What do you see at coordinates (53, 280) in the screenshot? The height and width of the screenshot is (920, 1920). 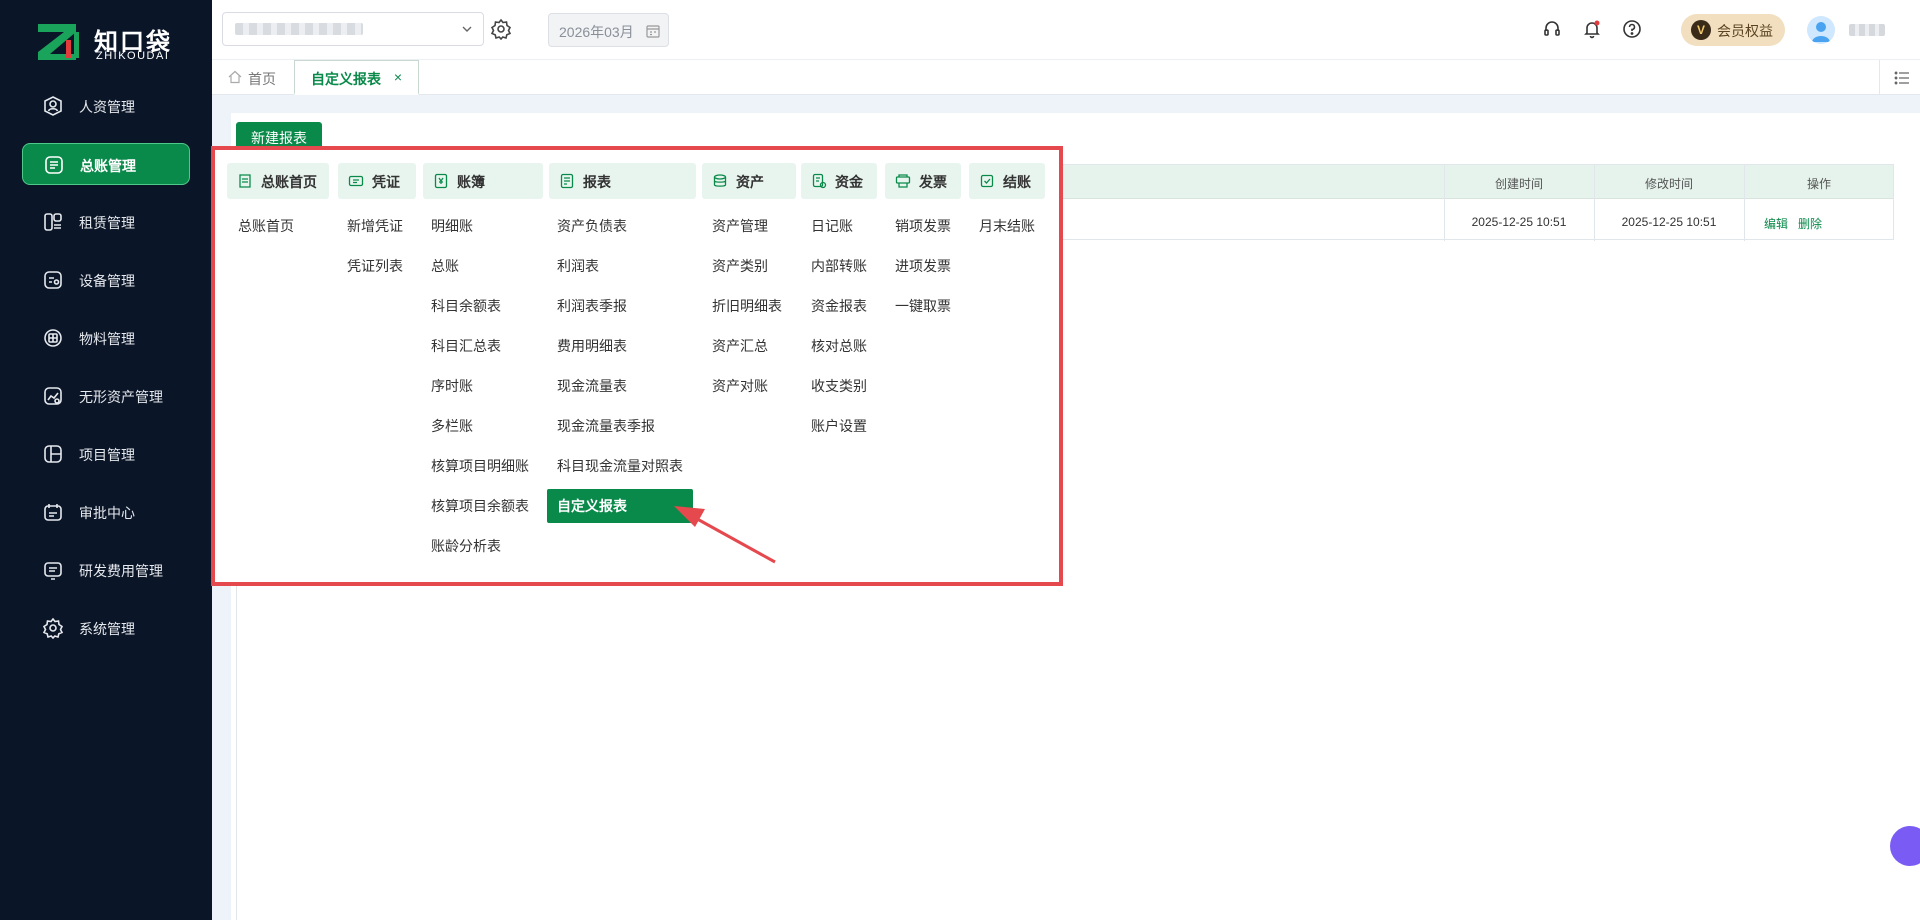 I see `equipment-icon` at bounding box center [53, 280].